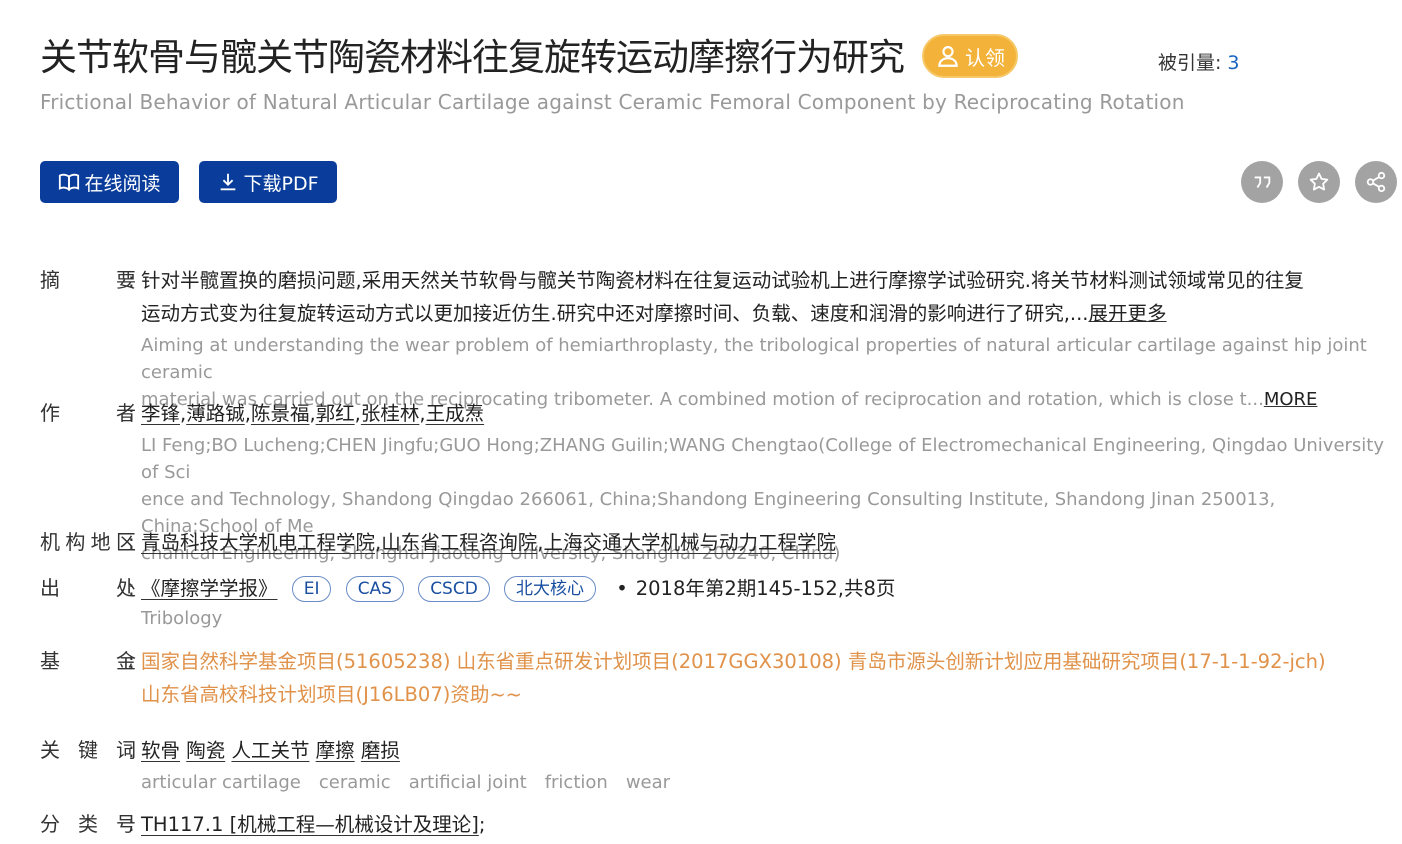 The height and width of the screenshot is (844, 1402). I want to click on claim-button: 认领, so click(970, 56).